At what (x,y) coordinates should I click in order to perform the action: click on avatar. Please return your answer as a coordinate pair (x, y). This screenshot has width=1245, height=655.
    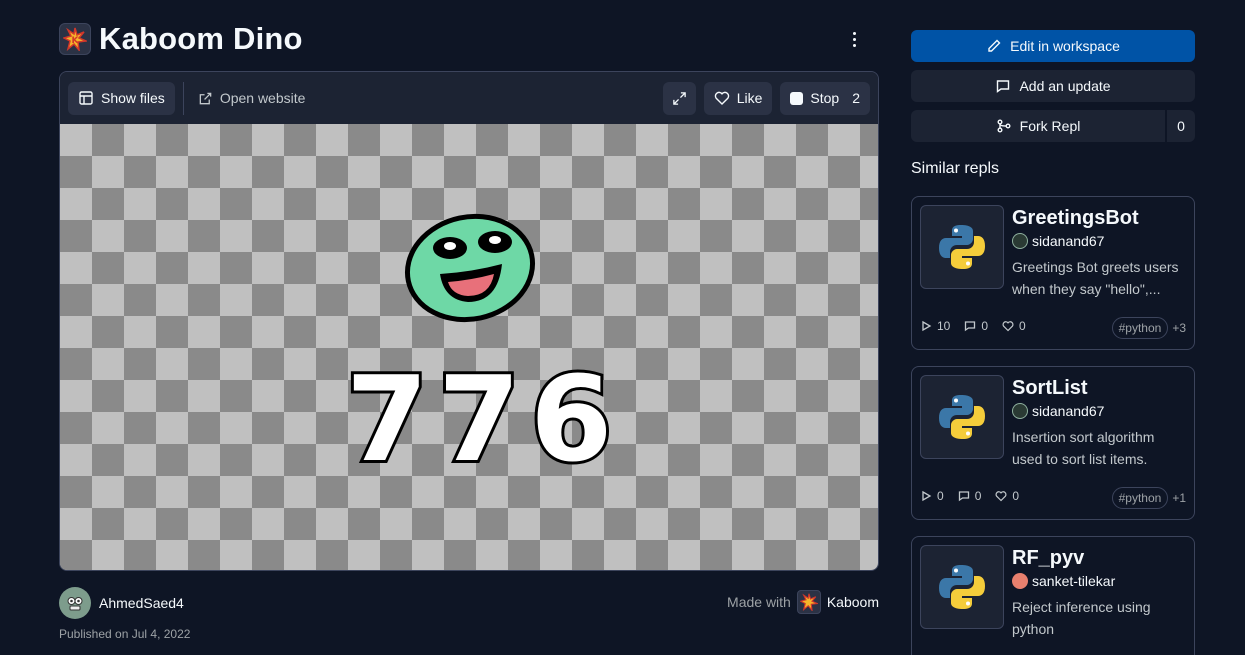
    Looking at the image, I should click on (75, 603).